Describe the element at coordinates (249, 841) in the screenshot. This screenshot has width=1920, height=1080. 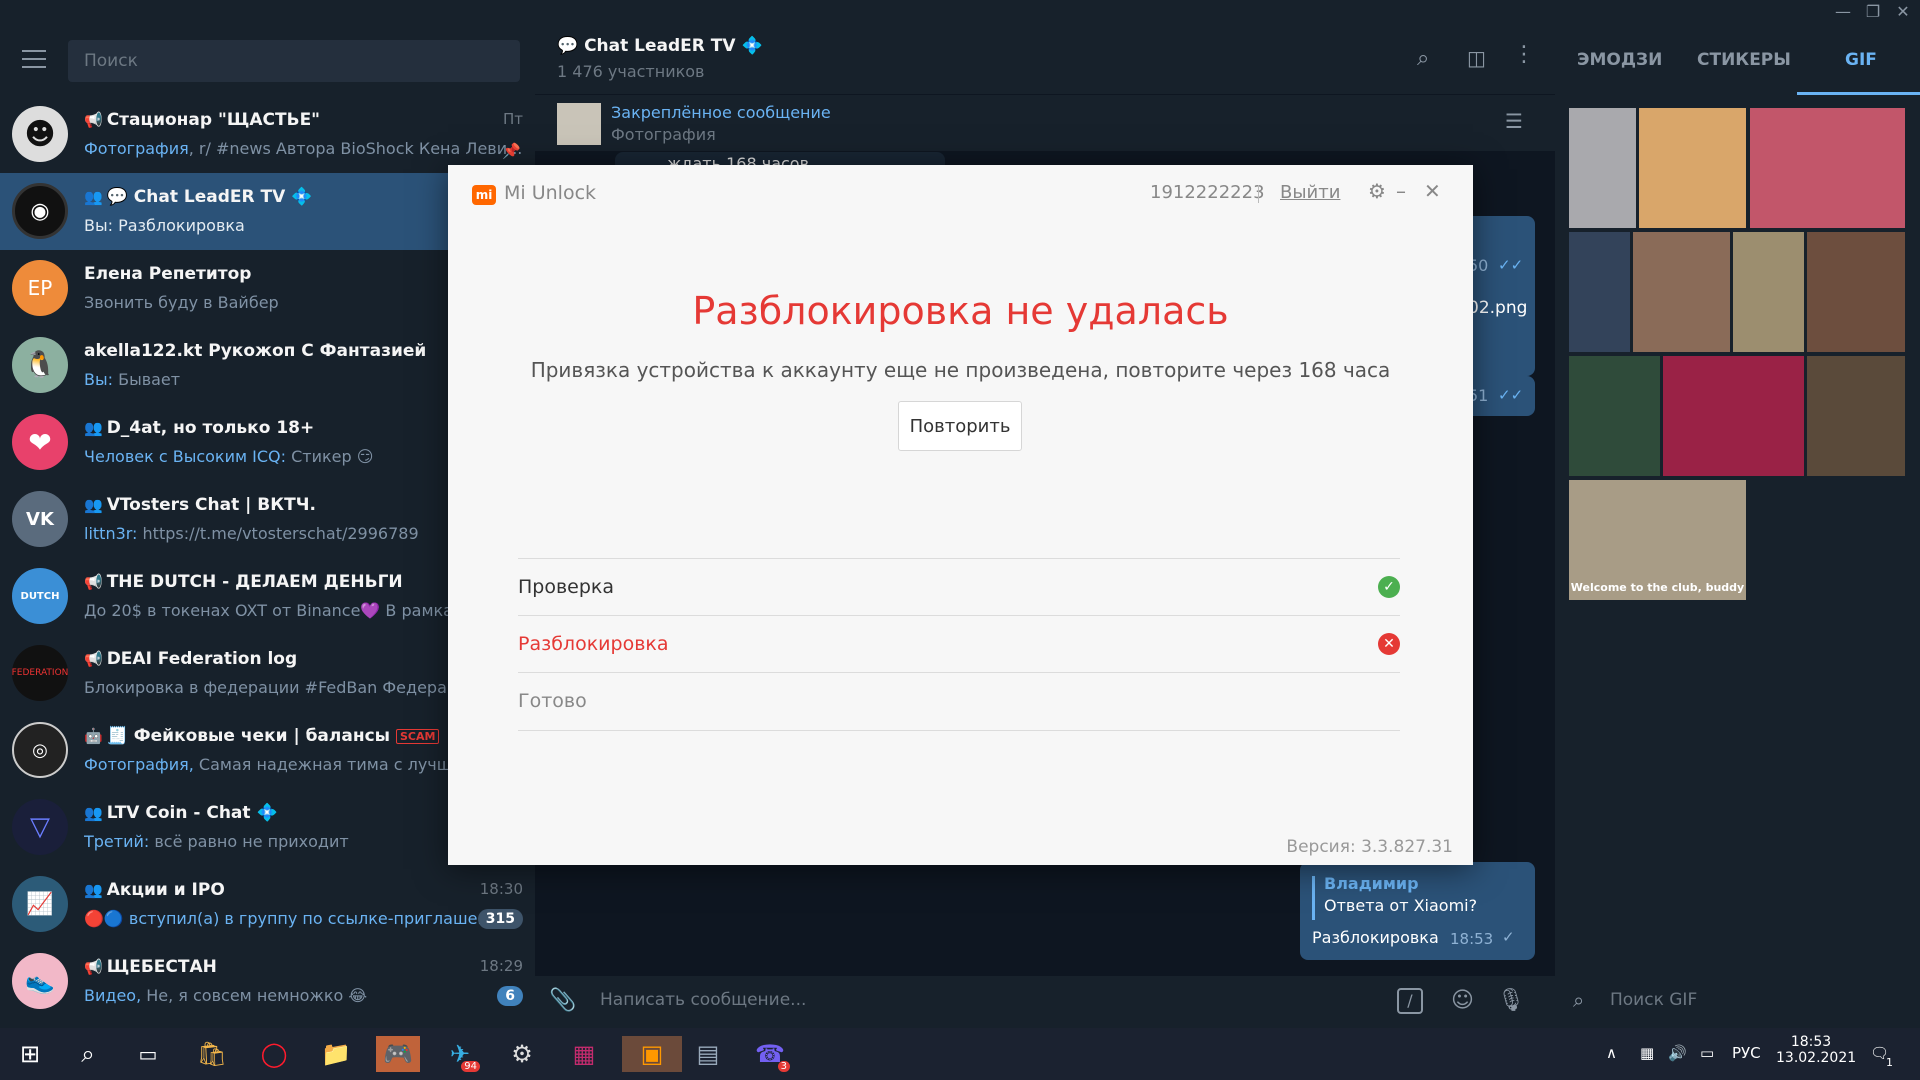
I see `chat-preview: всё равно не приходит` at that location.